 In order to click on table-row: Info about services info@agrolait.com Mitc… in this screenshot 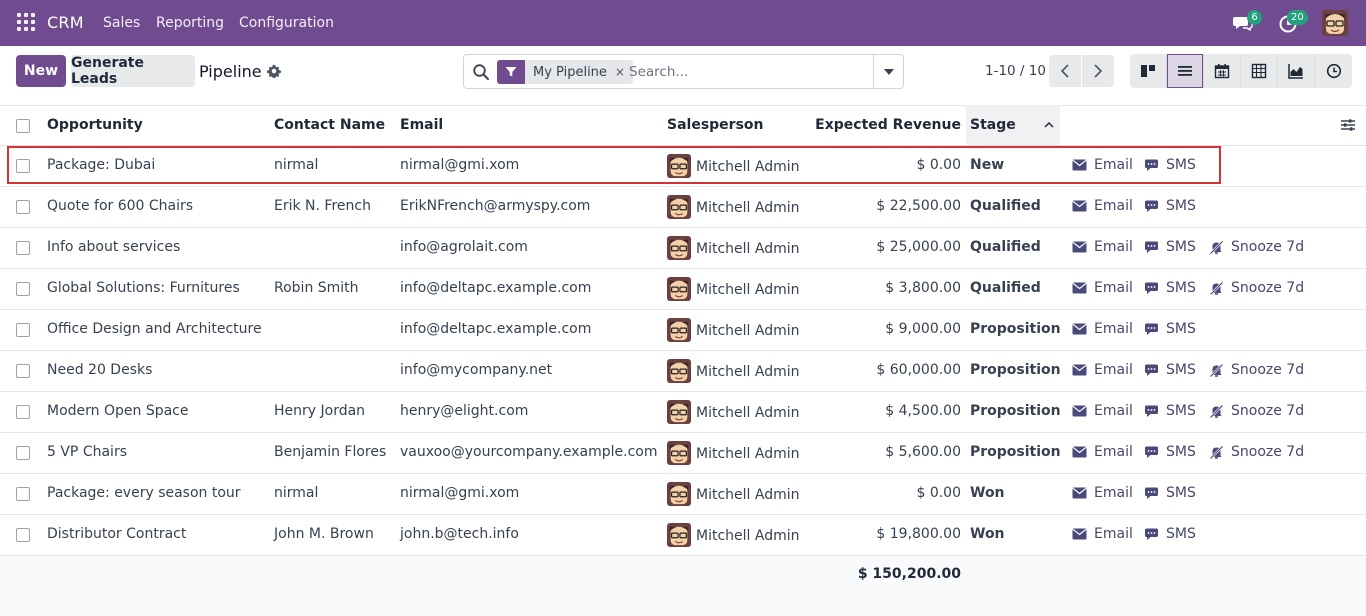, I will do `click(683, 248)`.